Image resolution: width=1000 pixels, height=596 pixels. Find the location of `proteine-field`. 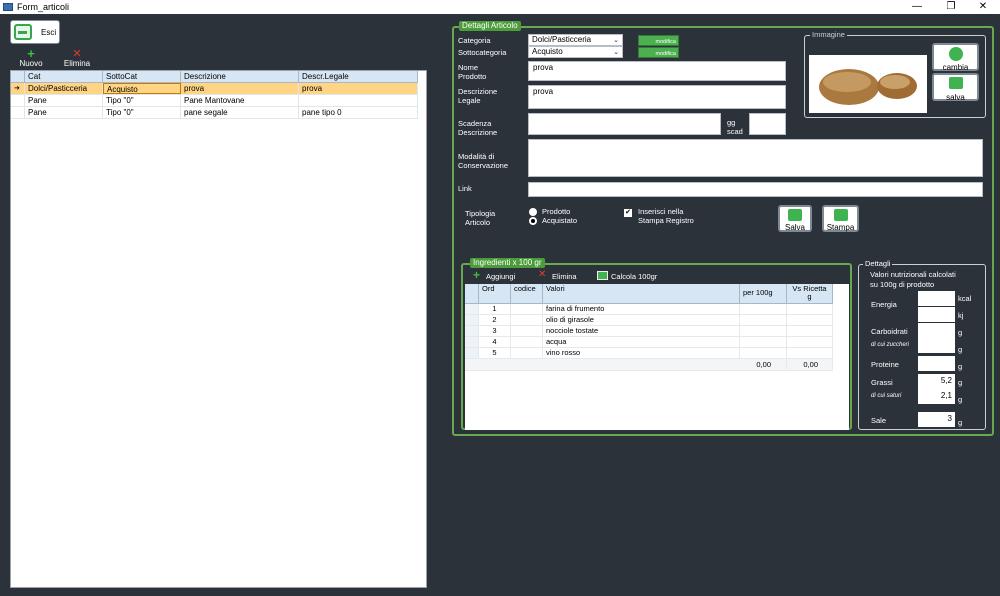

proteine-field is located at coordinates (936, 363).